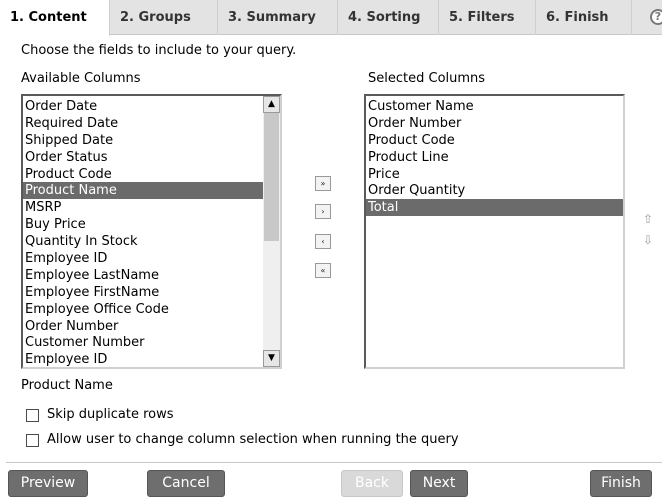  I want to click on available-columns-label: Available Columns, so click(81, 78).